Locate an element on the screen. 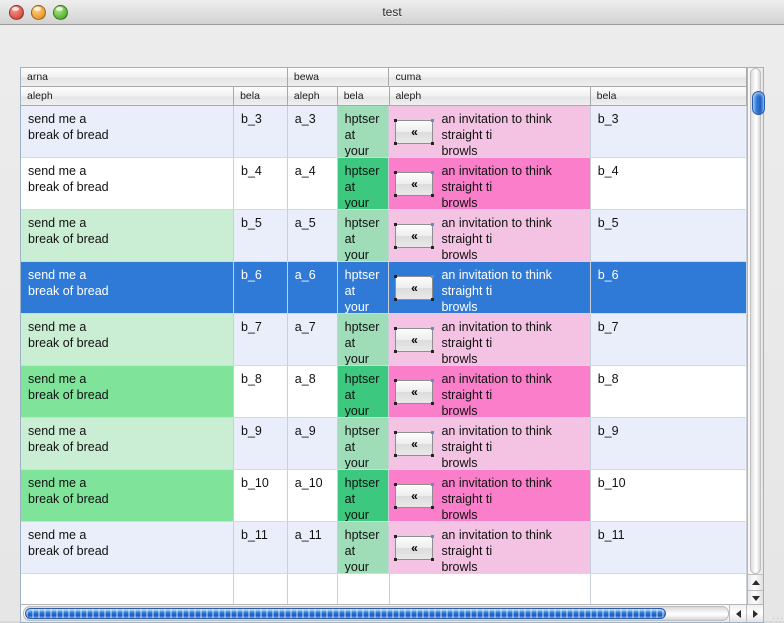 Image resolution: width=784 pixels, height=623 pixels. group-header-arna: arna is located at coordinates (154, 77).